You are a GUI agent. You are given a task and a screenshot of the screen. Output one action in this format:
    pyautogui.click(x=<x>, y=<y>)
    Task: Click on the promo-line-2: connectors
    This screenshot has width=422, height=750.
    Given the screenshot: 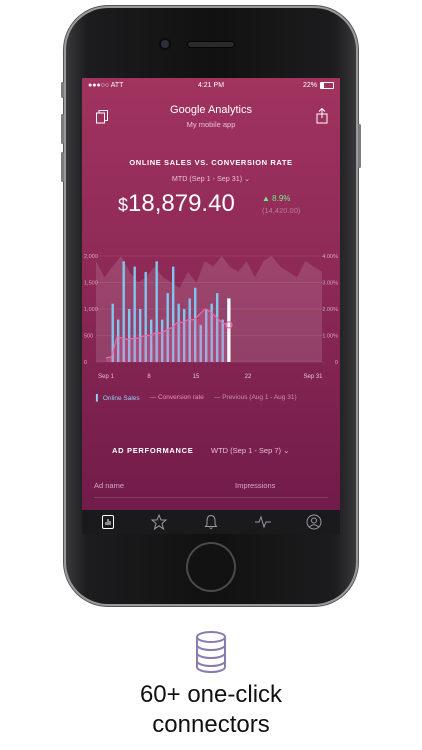 What is the action you would take?
    pyautogui.click(x=211, y=724)
    